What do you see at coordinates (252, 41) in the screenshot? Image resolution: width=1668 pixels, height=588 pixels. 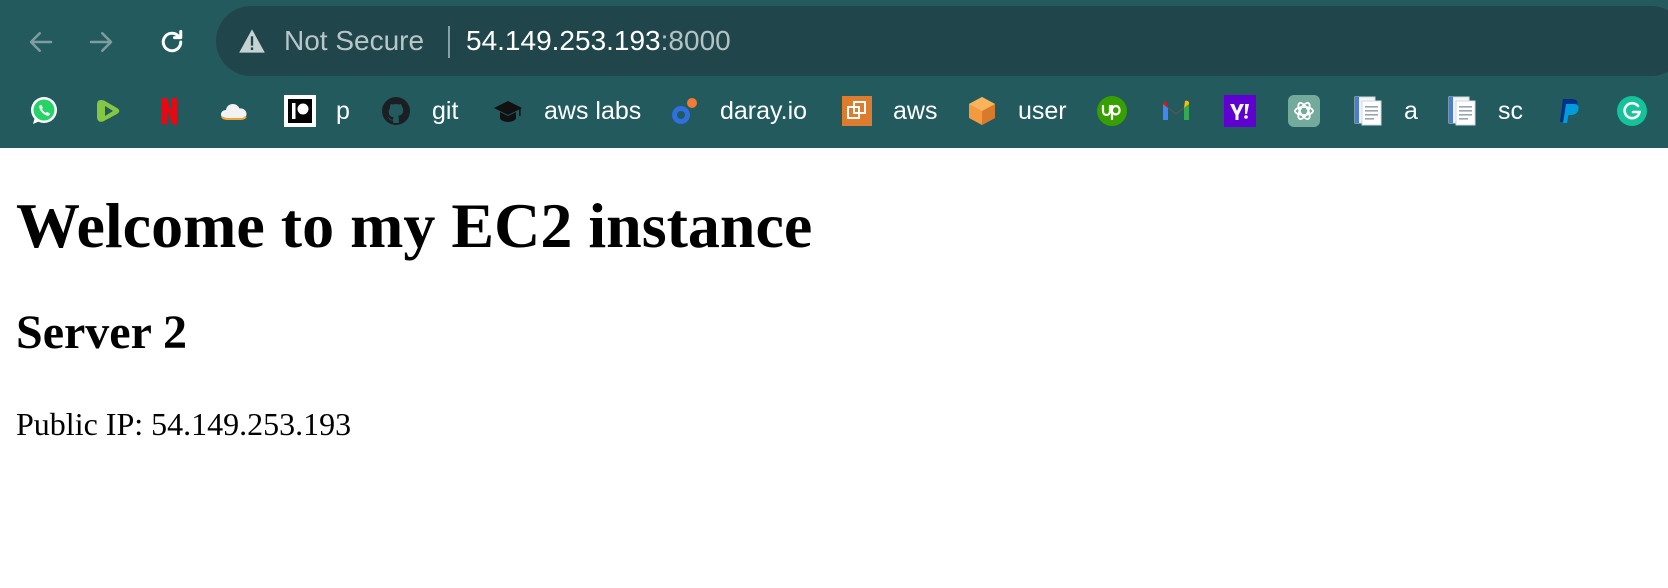 I see `warning-triangle-icon` at bounding box center [252, 41].